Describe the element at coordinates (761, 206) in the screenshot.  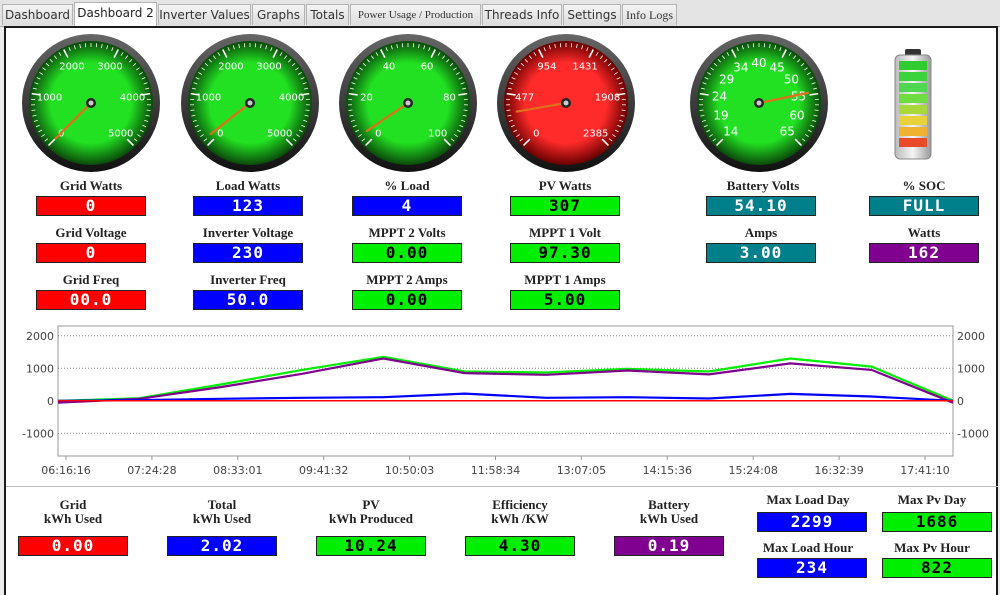
I see `battery-volts-value: 54.10` at that location.